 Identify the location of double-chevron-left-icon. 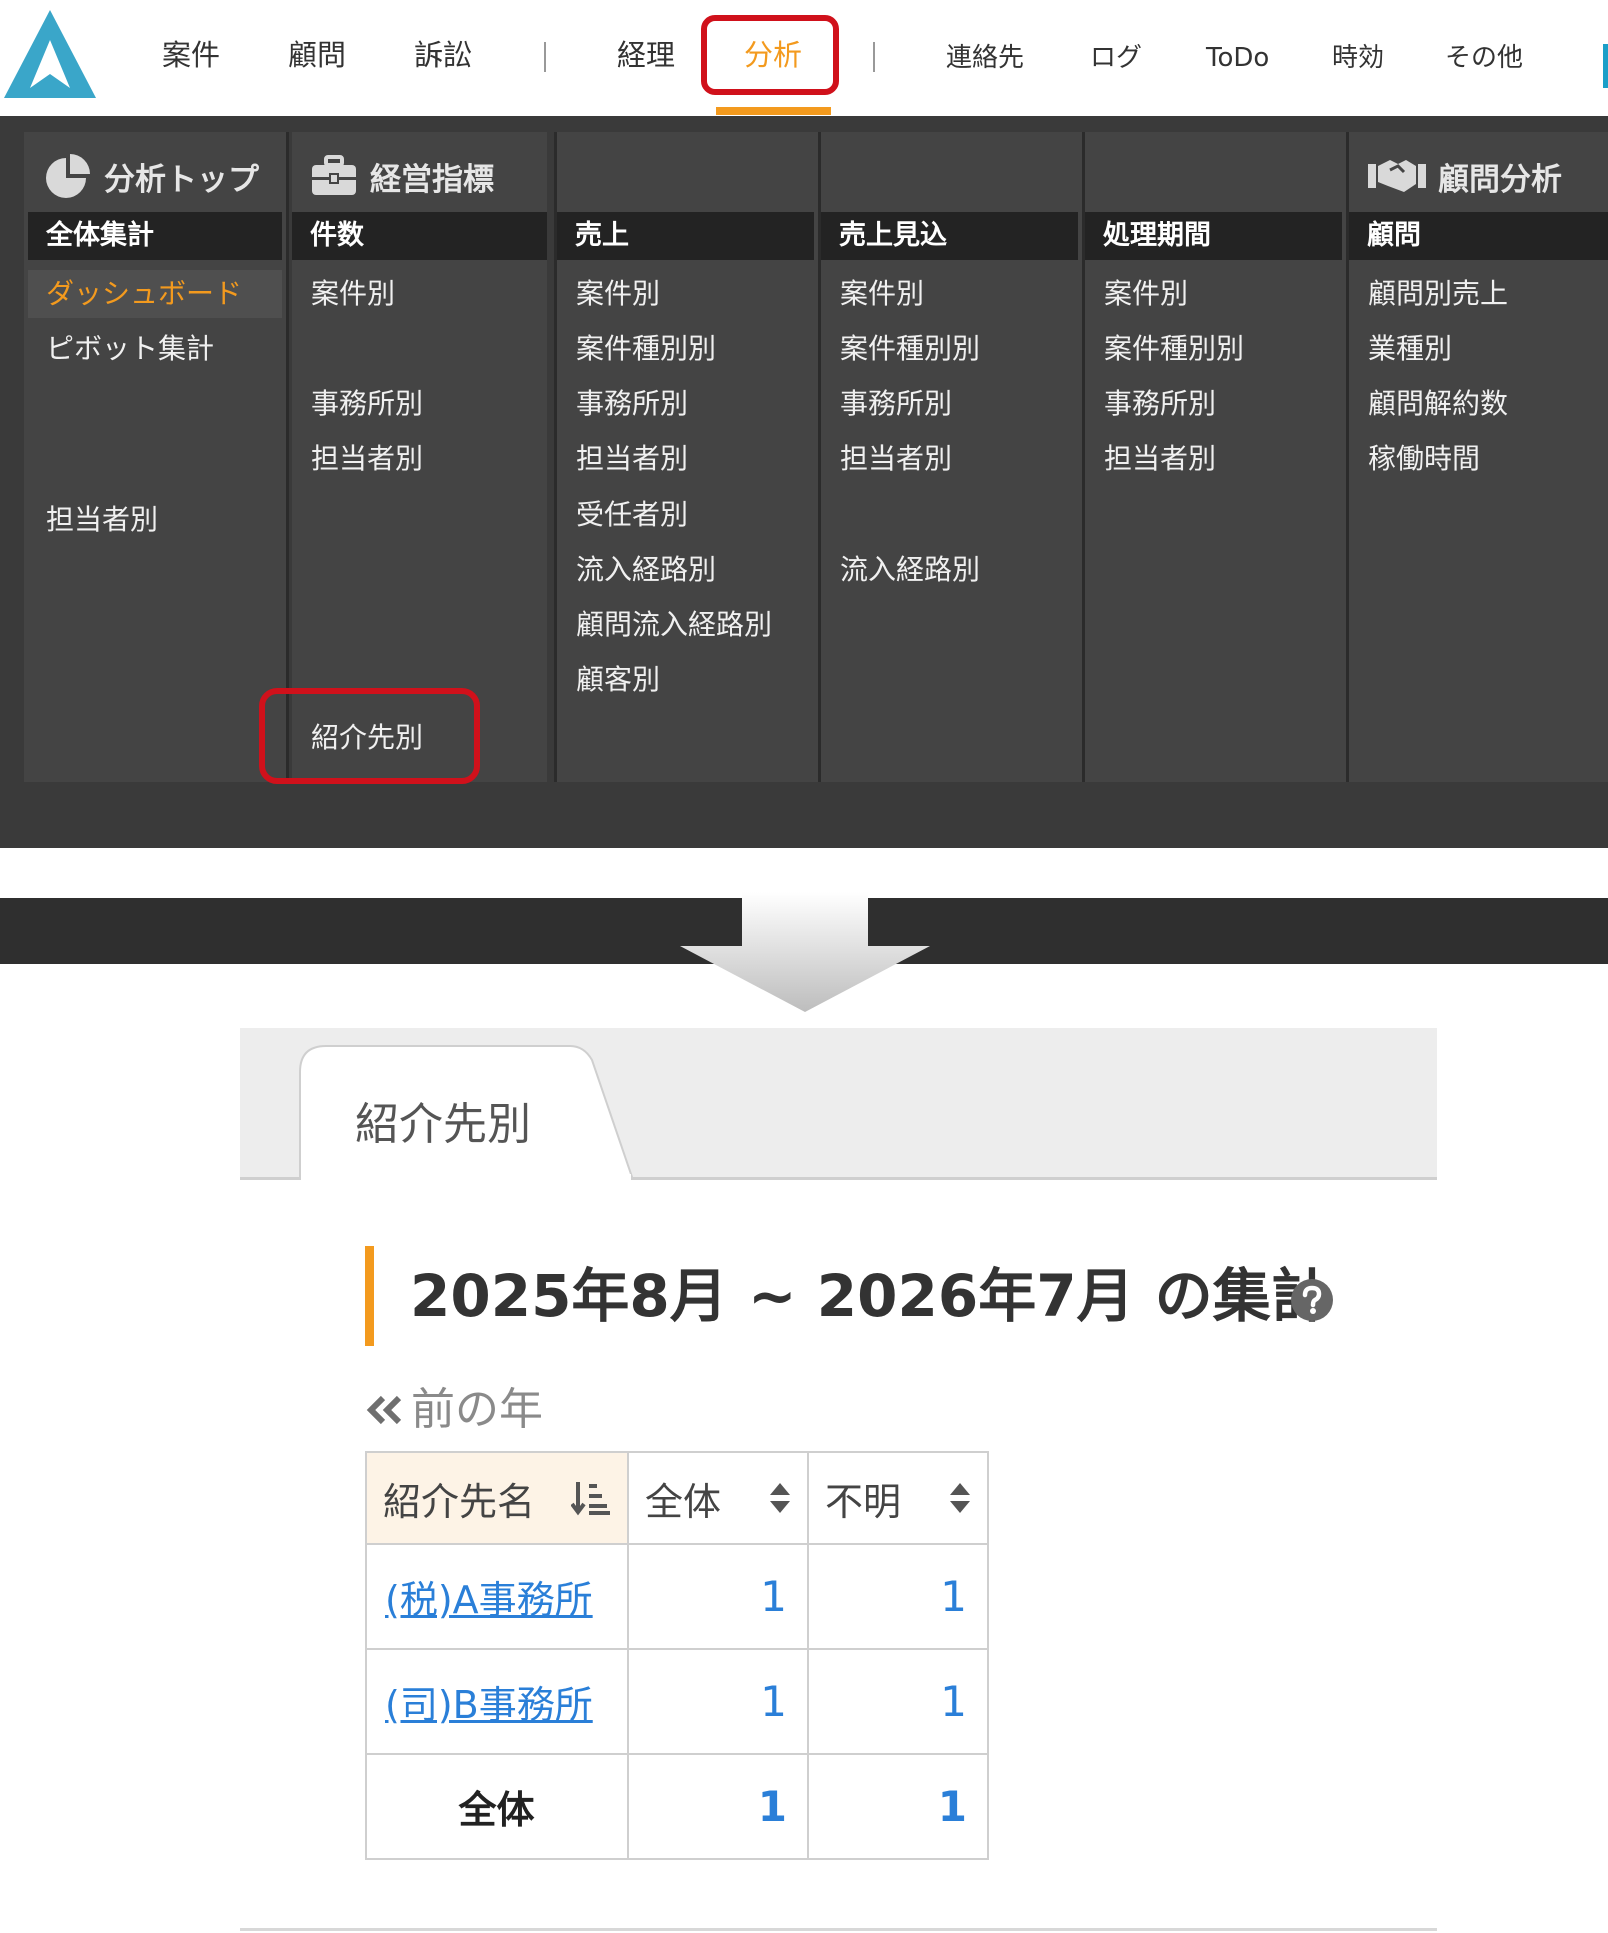
(384, 1410).